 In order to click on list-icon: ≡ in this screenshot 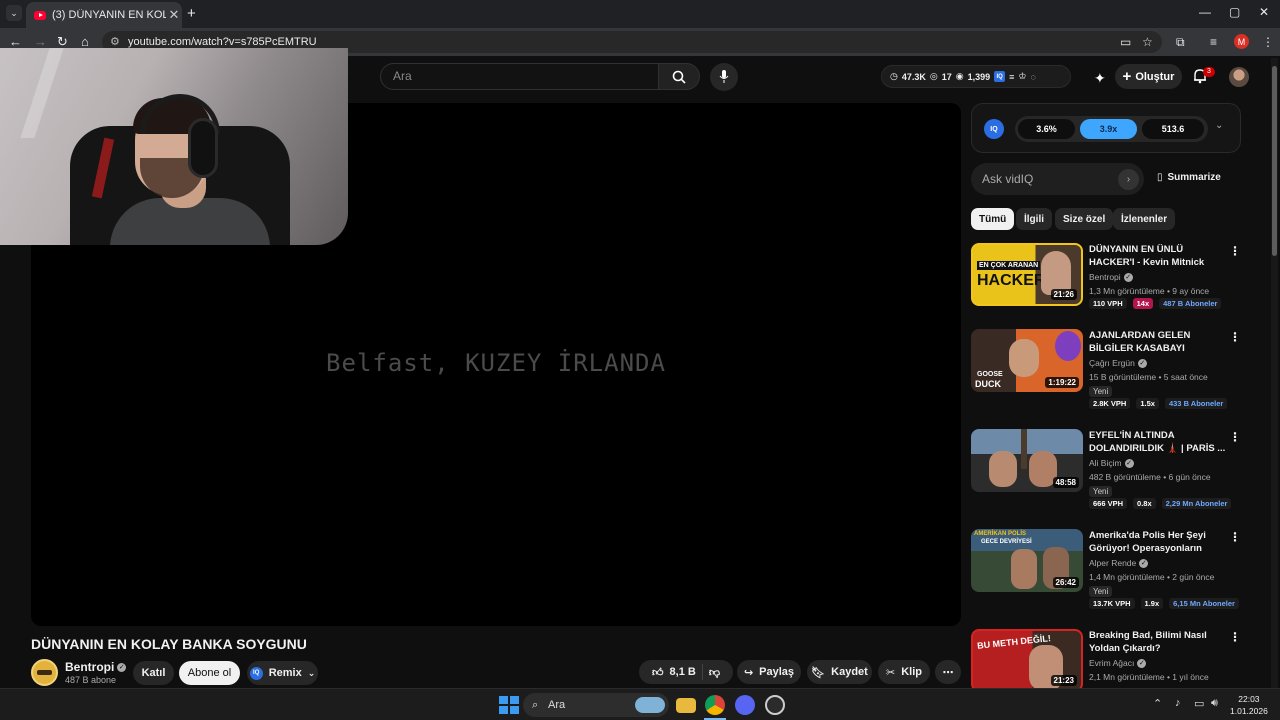, I will do `click(1011, 77)`.